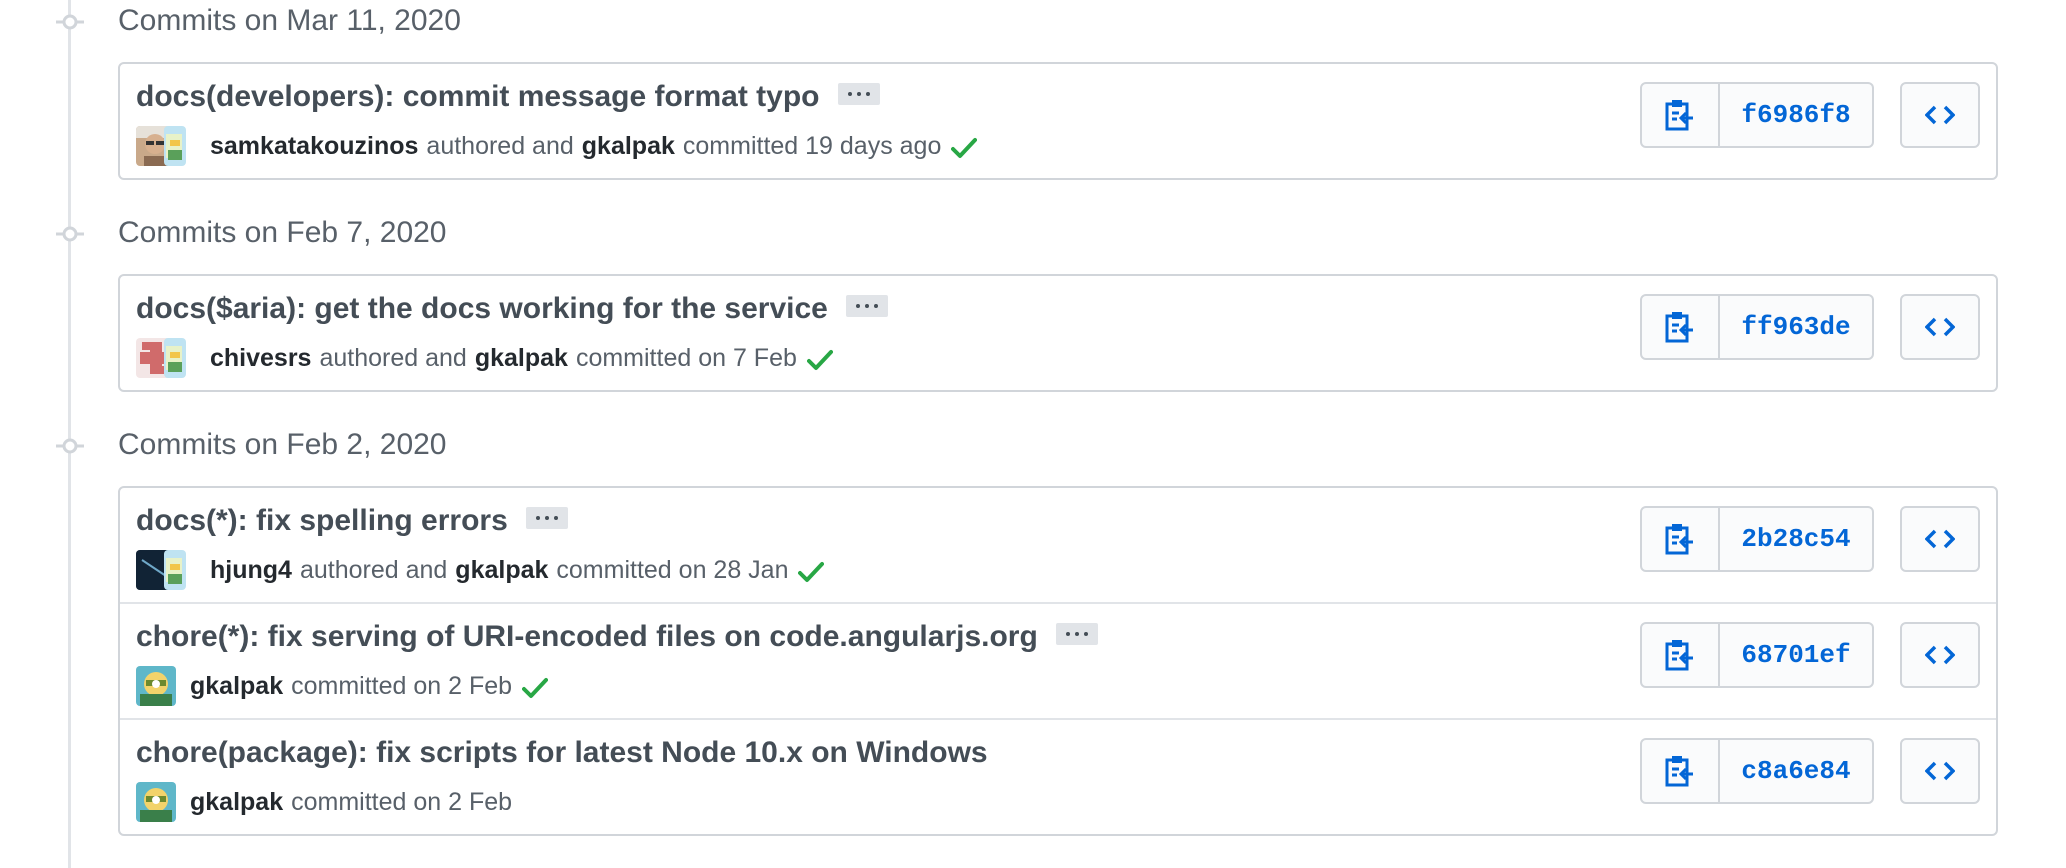 This screenshot has width=2066, height=868. What do you see at coordinates (1797, 539) in the screenshot?
I see `commit-sha-link: 2b28c54` at bounding box center [1797, 539].